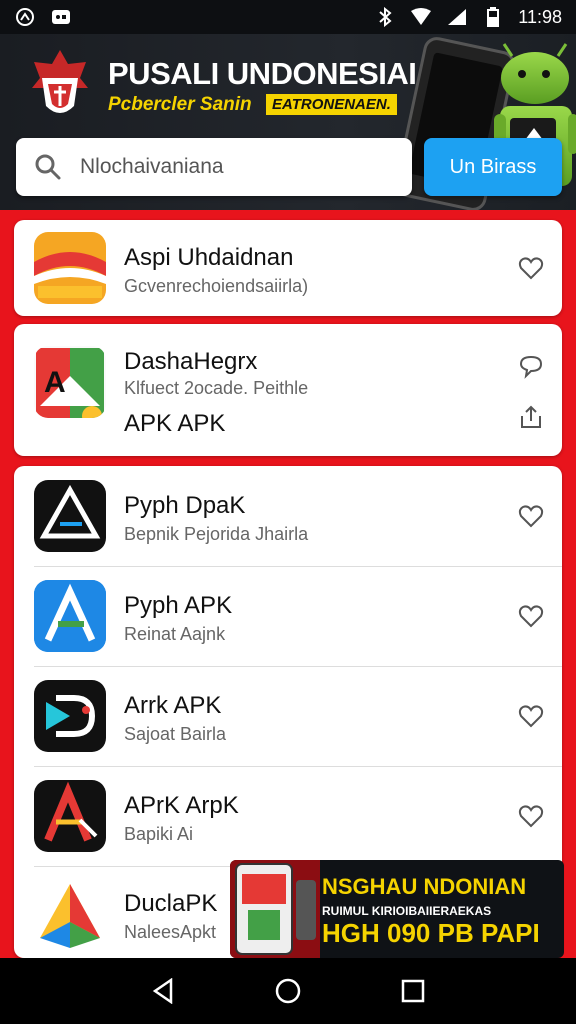  Describe the element at coordinates (288, 716) in the screenshot. I see `list-item: Arrk APK Sajoat Bairla` at that location.